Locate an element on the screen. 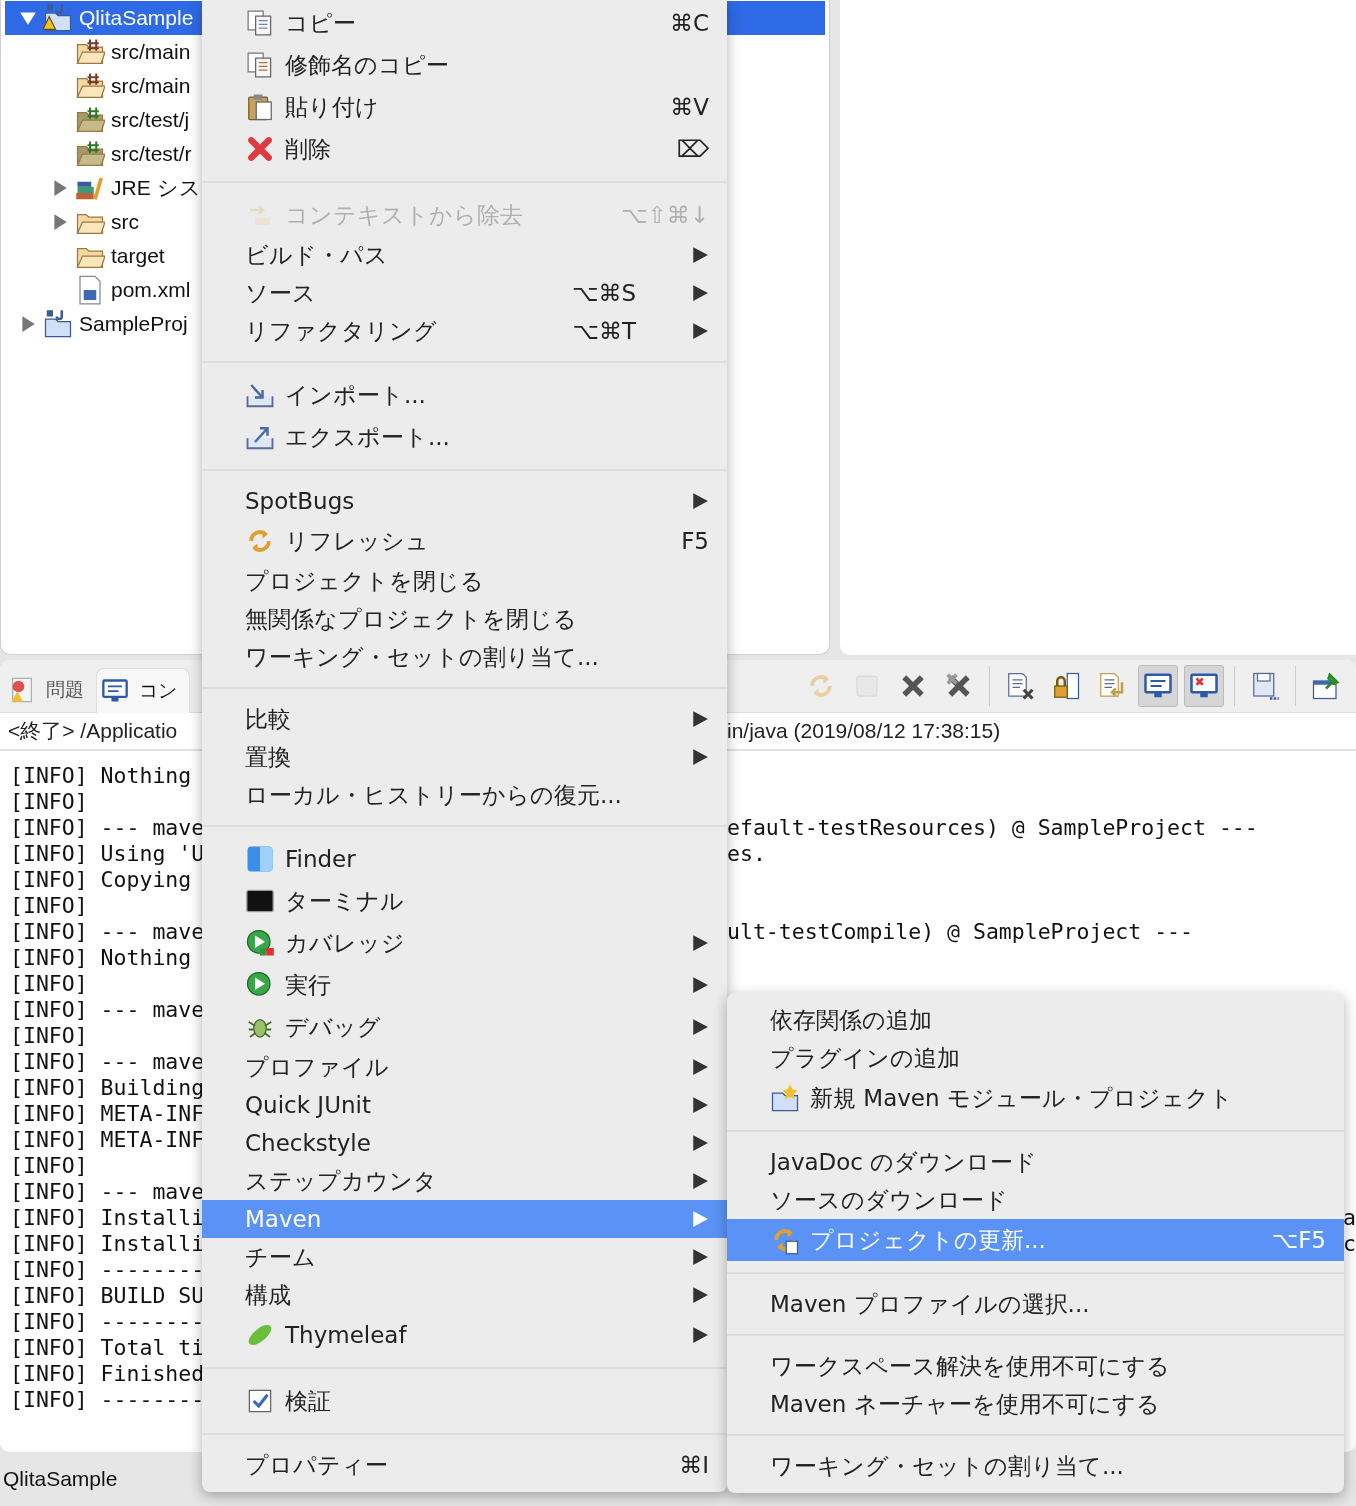 The height and width of the screenshot is (1506, 1356). process-label: in/java (2019/08/12 17:38:15) is located at coordinates (864, 730).